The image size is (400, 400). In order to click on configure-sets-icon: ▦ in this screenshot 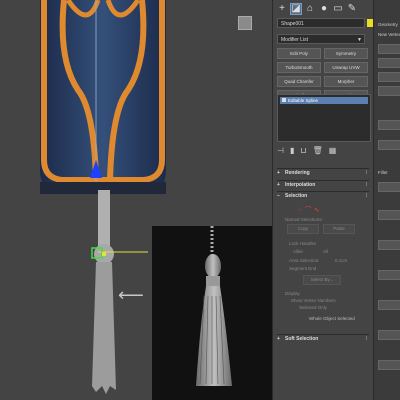, I will do `click(333, 150)`.